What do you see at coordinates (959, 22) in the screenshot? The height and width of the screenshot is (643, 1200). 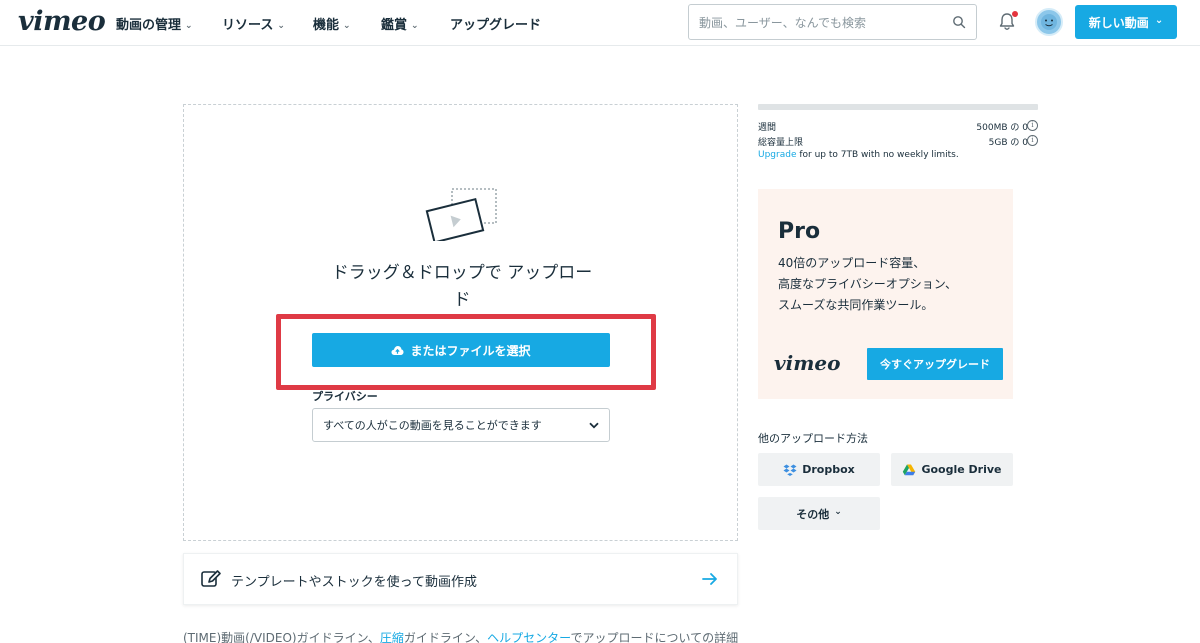 I see `search-icon` at bounding box center [959, 22].